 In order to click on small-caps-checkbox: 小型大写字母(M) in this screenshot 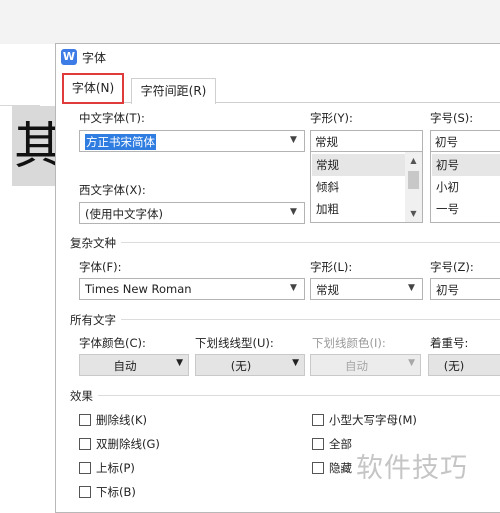, I will do `click(406, 420)`.